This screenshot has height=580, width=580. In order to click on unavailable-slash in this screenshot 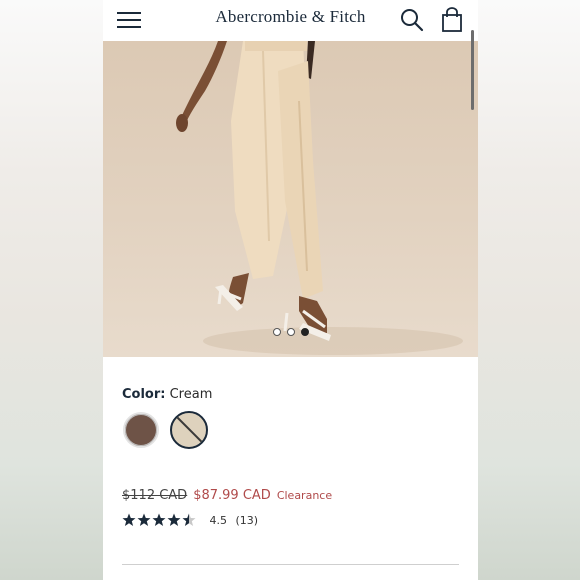, I will do `click(189, 429)`.